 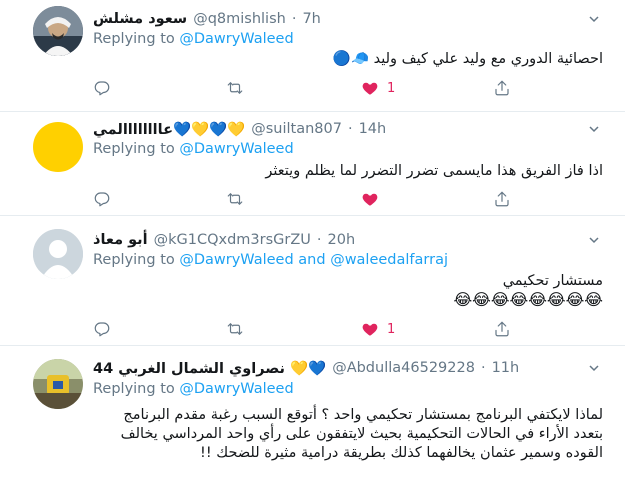 I want to click on display-name: عاااااااالمي💙💛💙💛, so click(x=169, y=129).